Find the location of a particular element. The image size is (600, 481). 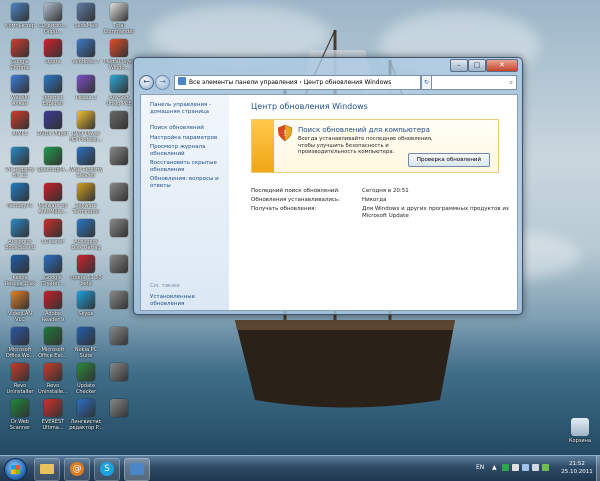

app-icon is located at coordinates (119, 372).